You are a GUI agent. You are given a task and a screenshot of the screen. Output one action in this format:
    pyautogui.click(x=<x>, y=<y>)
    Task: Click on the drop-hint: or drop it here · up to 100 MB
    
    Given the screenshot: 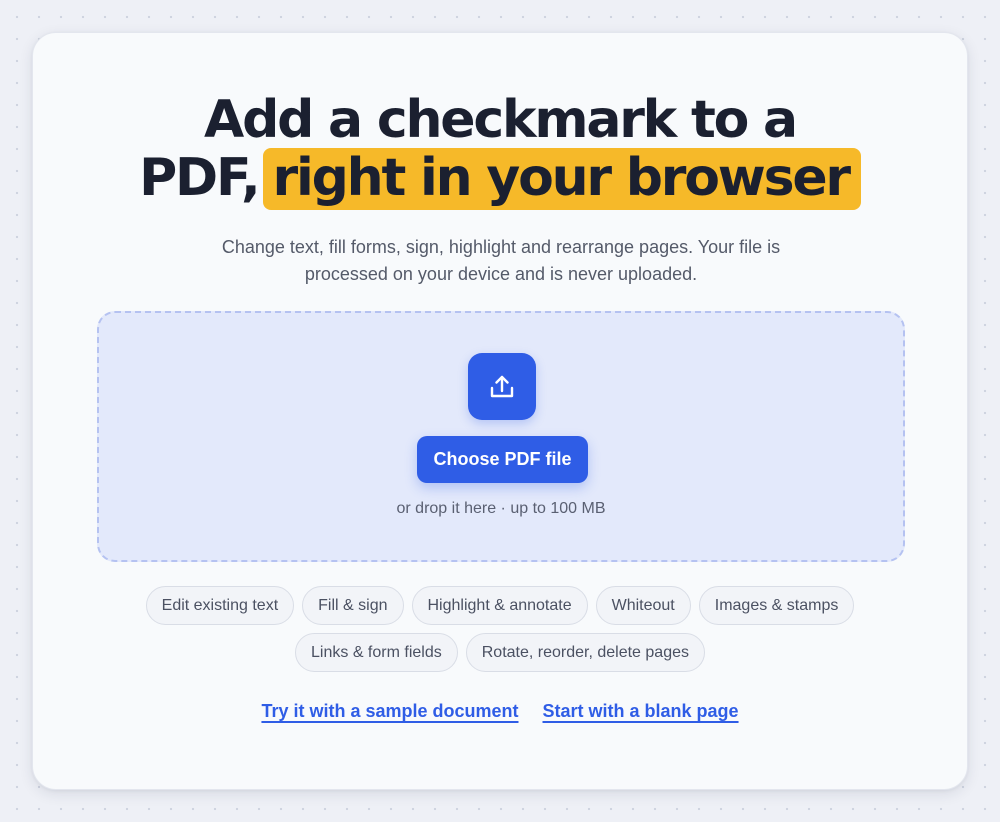 What is the action you would take?
    pyautogui.click(x=501, y=508)
    